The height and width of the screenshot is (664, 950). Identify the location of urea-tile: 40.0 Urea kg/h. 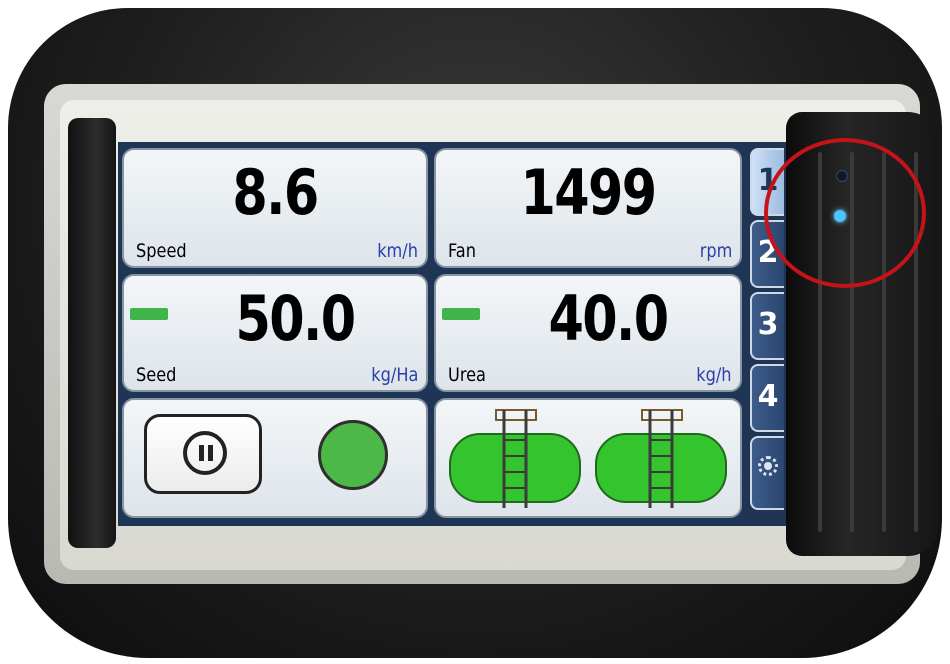
(588, 333).